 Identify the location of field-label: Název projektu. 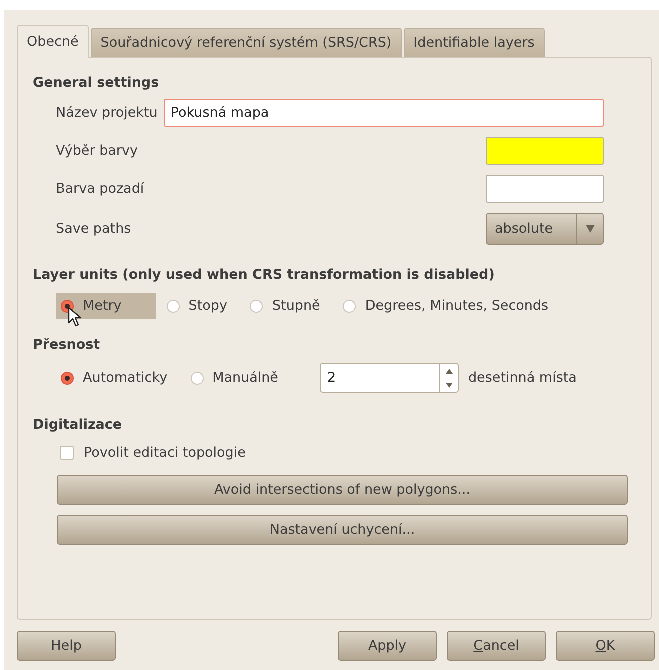
(107, 113).